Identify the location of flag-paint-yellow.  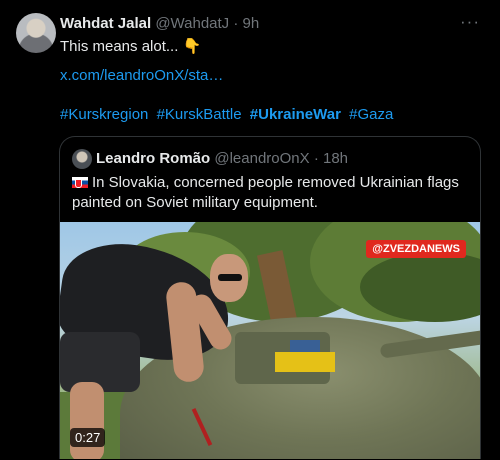
(305, 362).